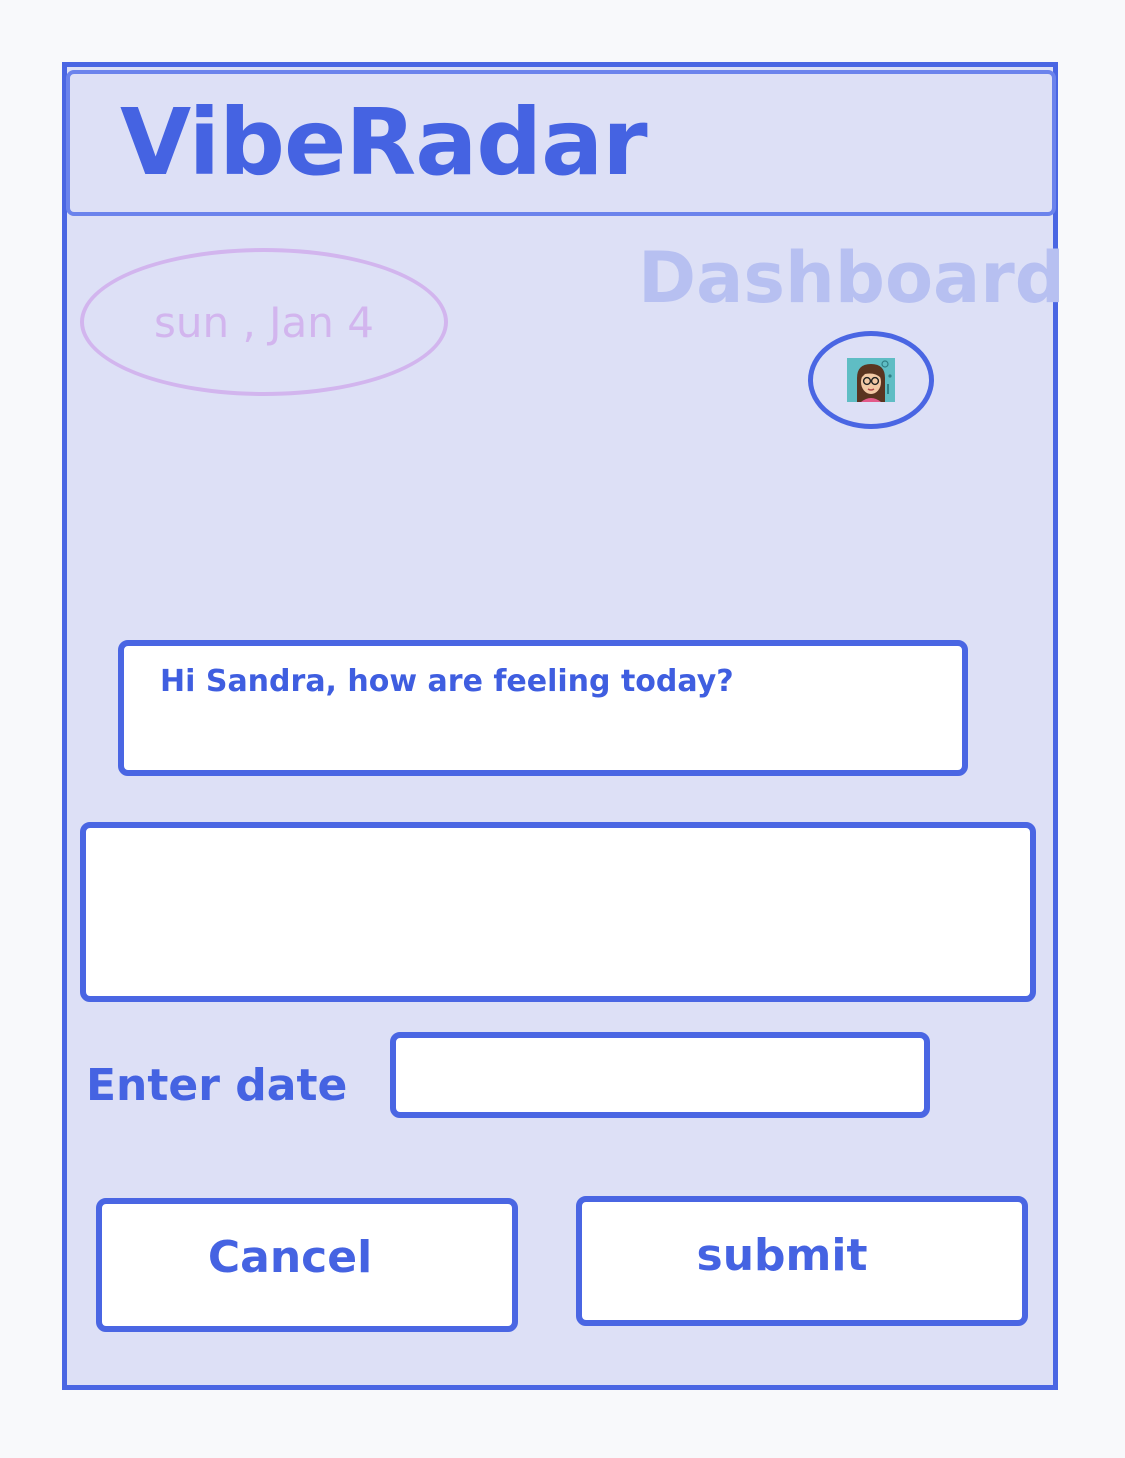 This screenshot has height=1458, width=1125. What do you see at coordinates (660, 1075) in the screenshot?
I see `date-input` at bounding box center [660, 1075].